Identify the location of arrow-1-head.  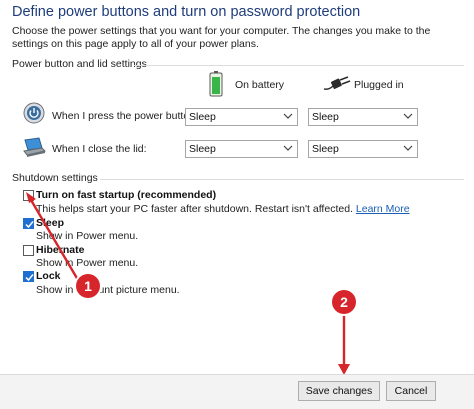
(31, 197).